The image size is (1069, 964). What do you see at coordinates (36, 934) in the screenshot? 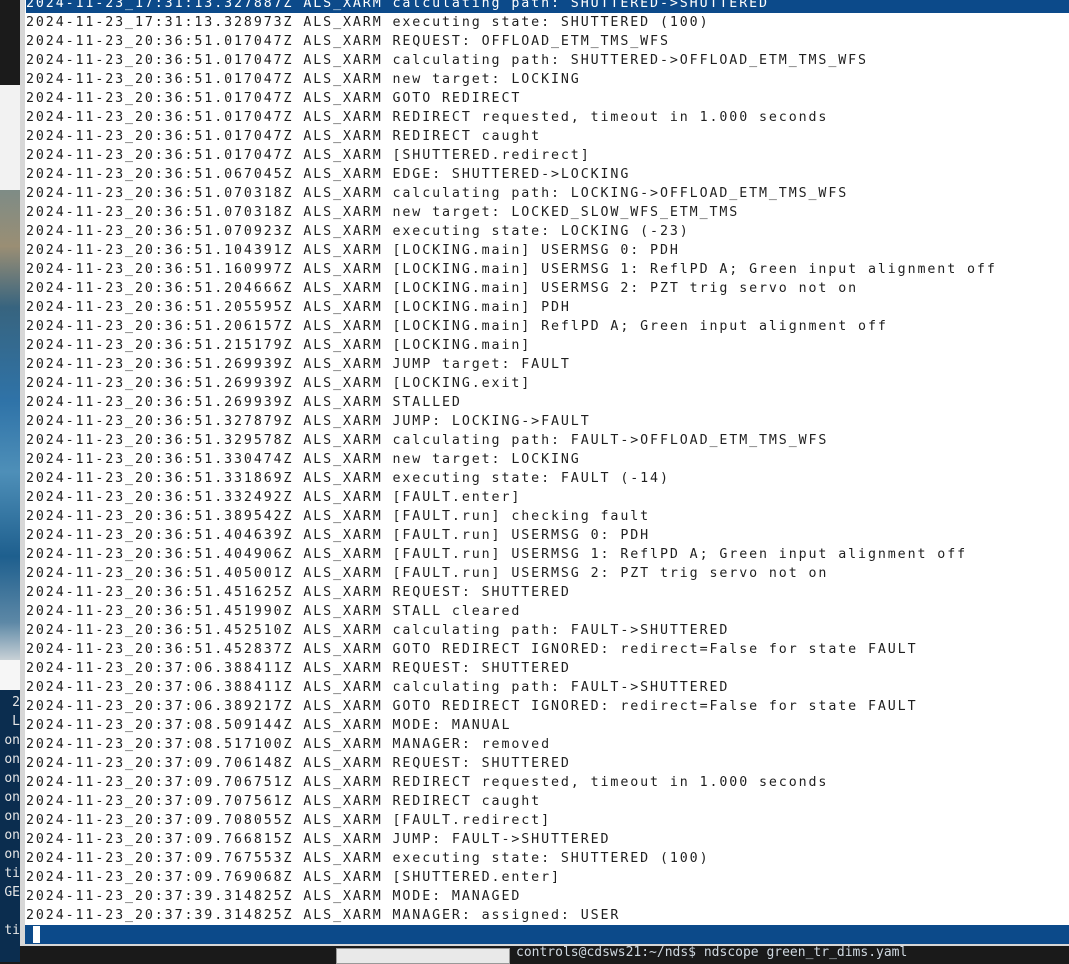
I see `text-cursor` at bounding box center [36, 934].